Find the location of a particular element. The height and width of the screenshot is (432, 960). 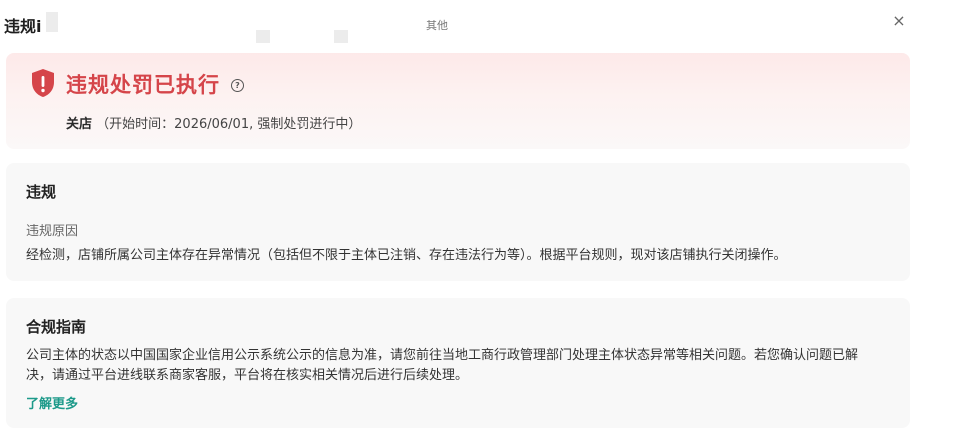

violation-heading: 违规 is located at coordinates (41, 192).